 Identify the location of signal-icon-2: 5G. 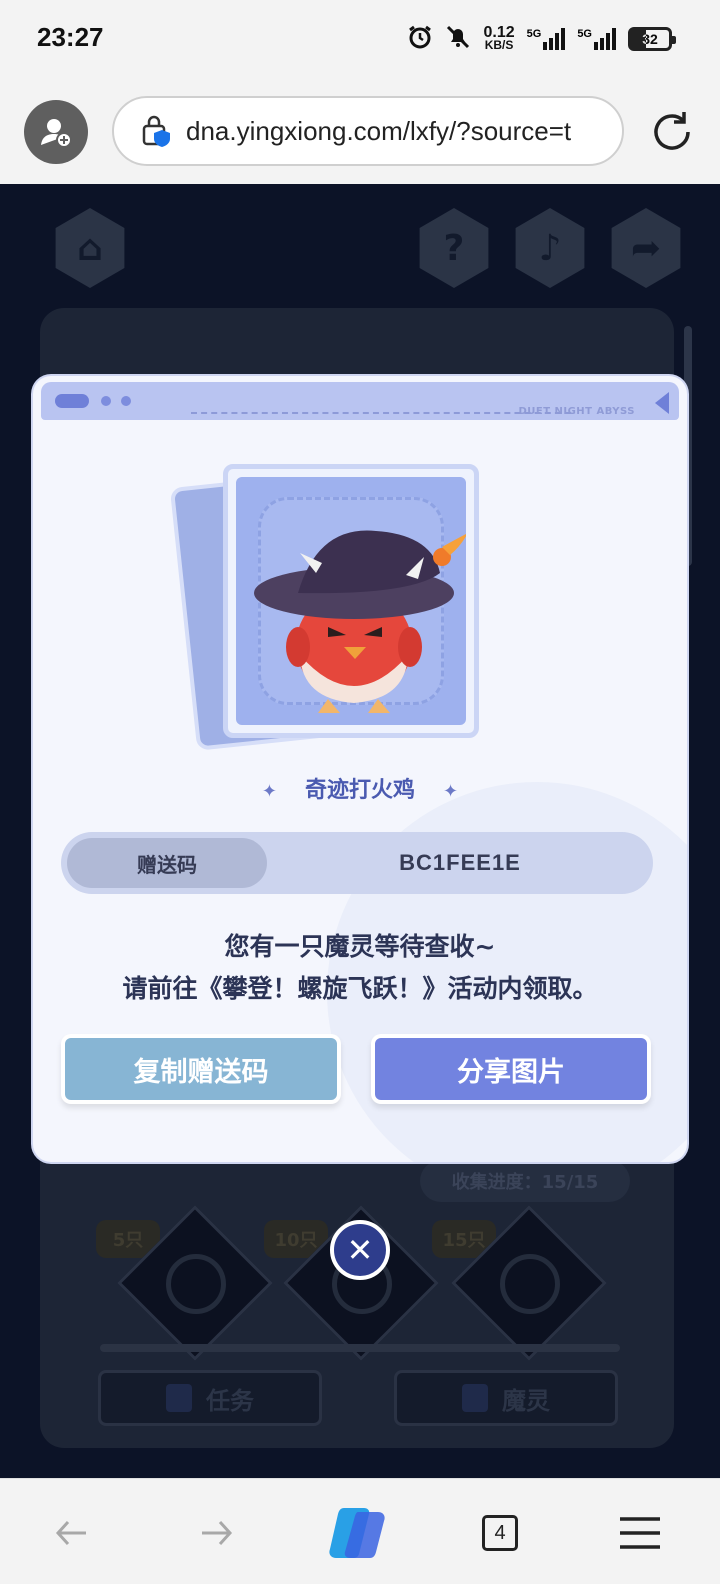
(596, 39).